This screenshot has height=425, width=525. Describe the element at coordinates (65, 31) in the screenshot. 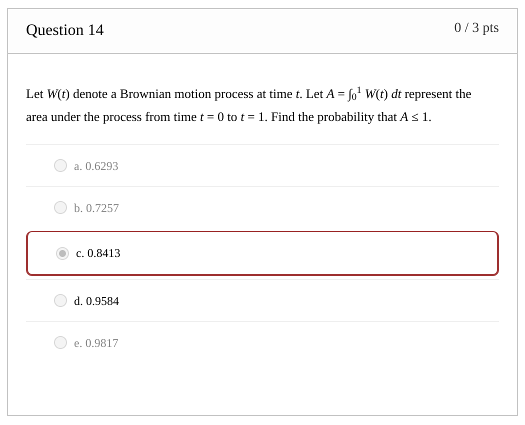

I see `question-title: Question 14` at that location.